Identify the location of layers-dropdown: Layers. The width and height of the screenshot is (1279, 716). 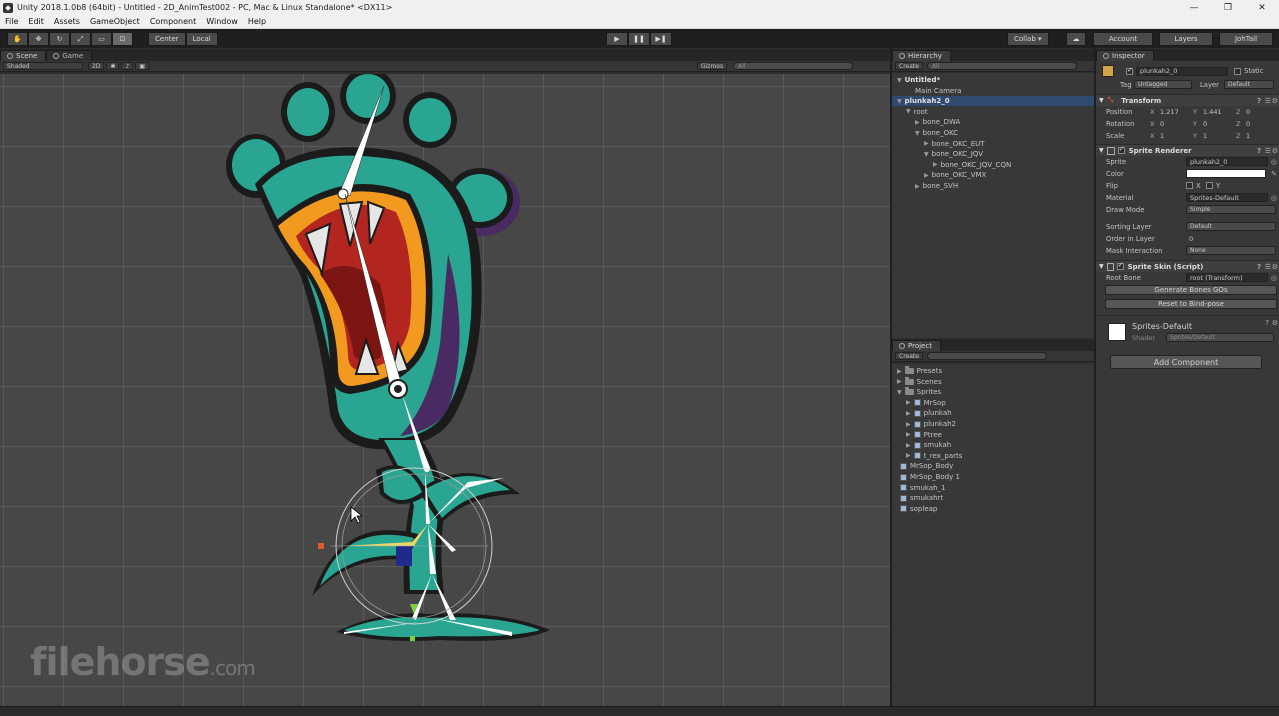
(1186, 39).